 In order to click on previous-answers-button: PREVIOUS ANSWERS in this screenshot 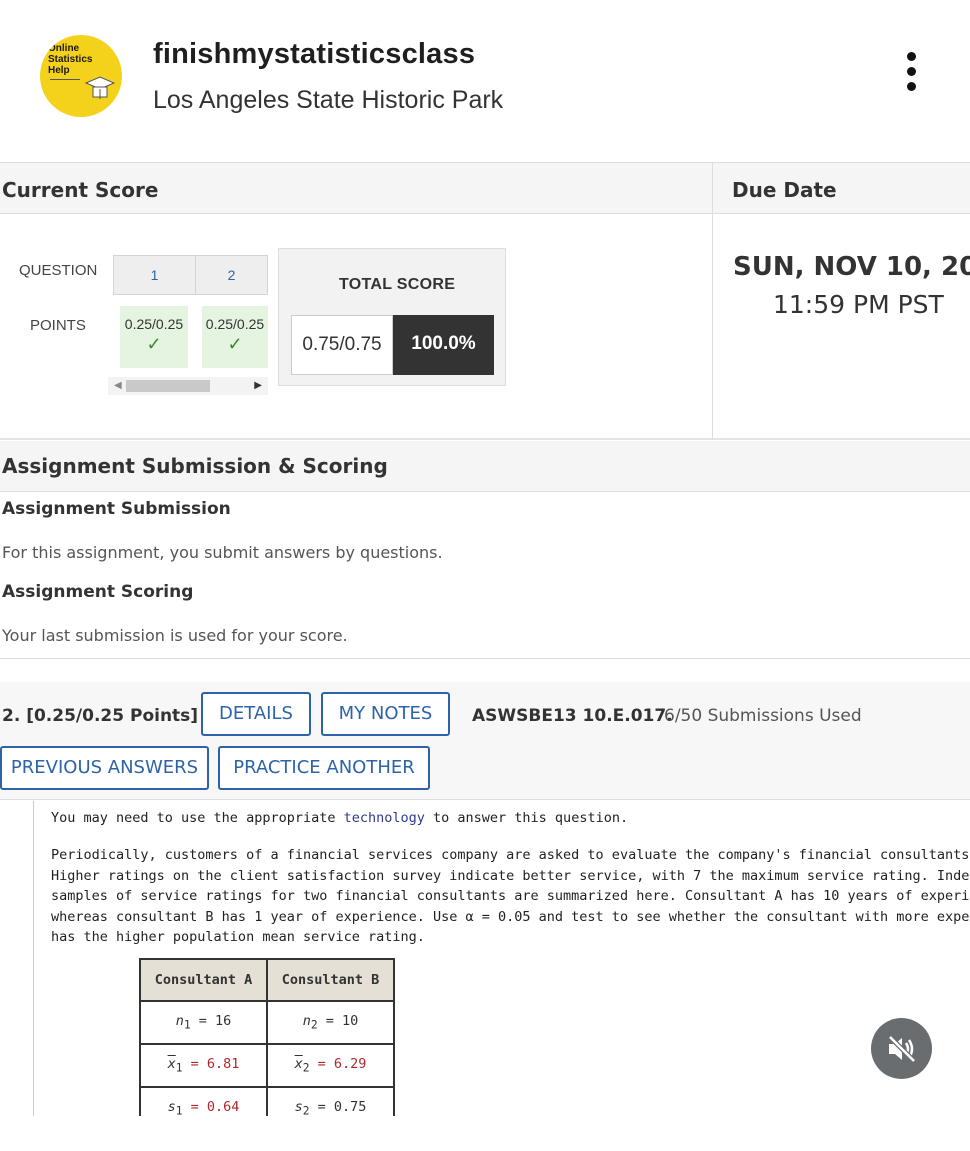, I will do `click(104, 768)`.